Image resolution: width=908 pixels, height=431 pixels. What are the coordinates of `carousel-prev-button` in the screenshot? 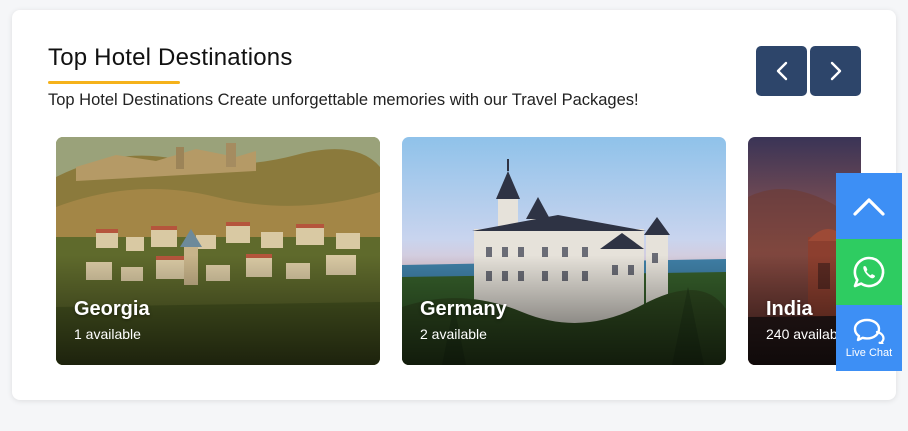 It's located at (781, 71).